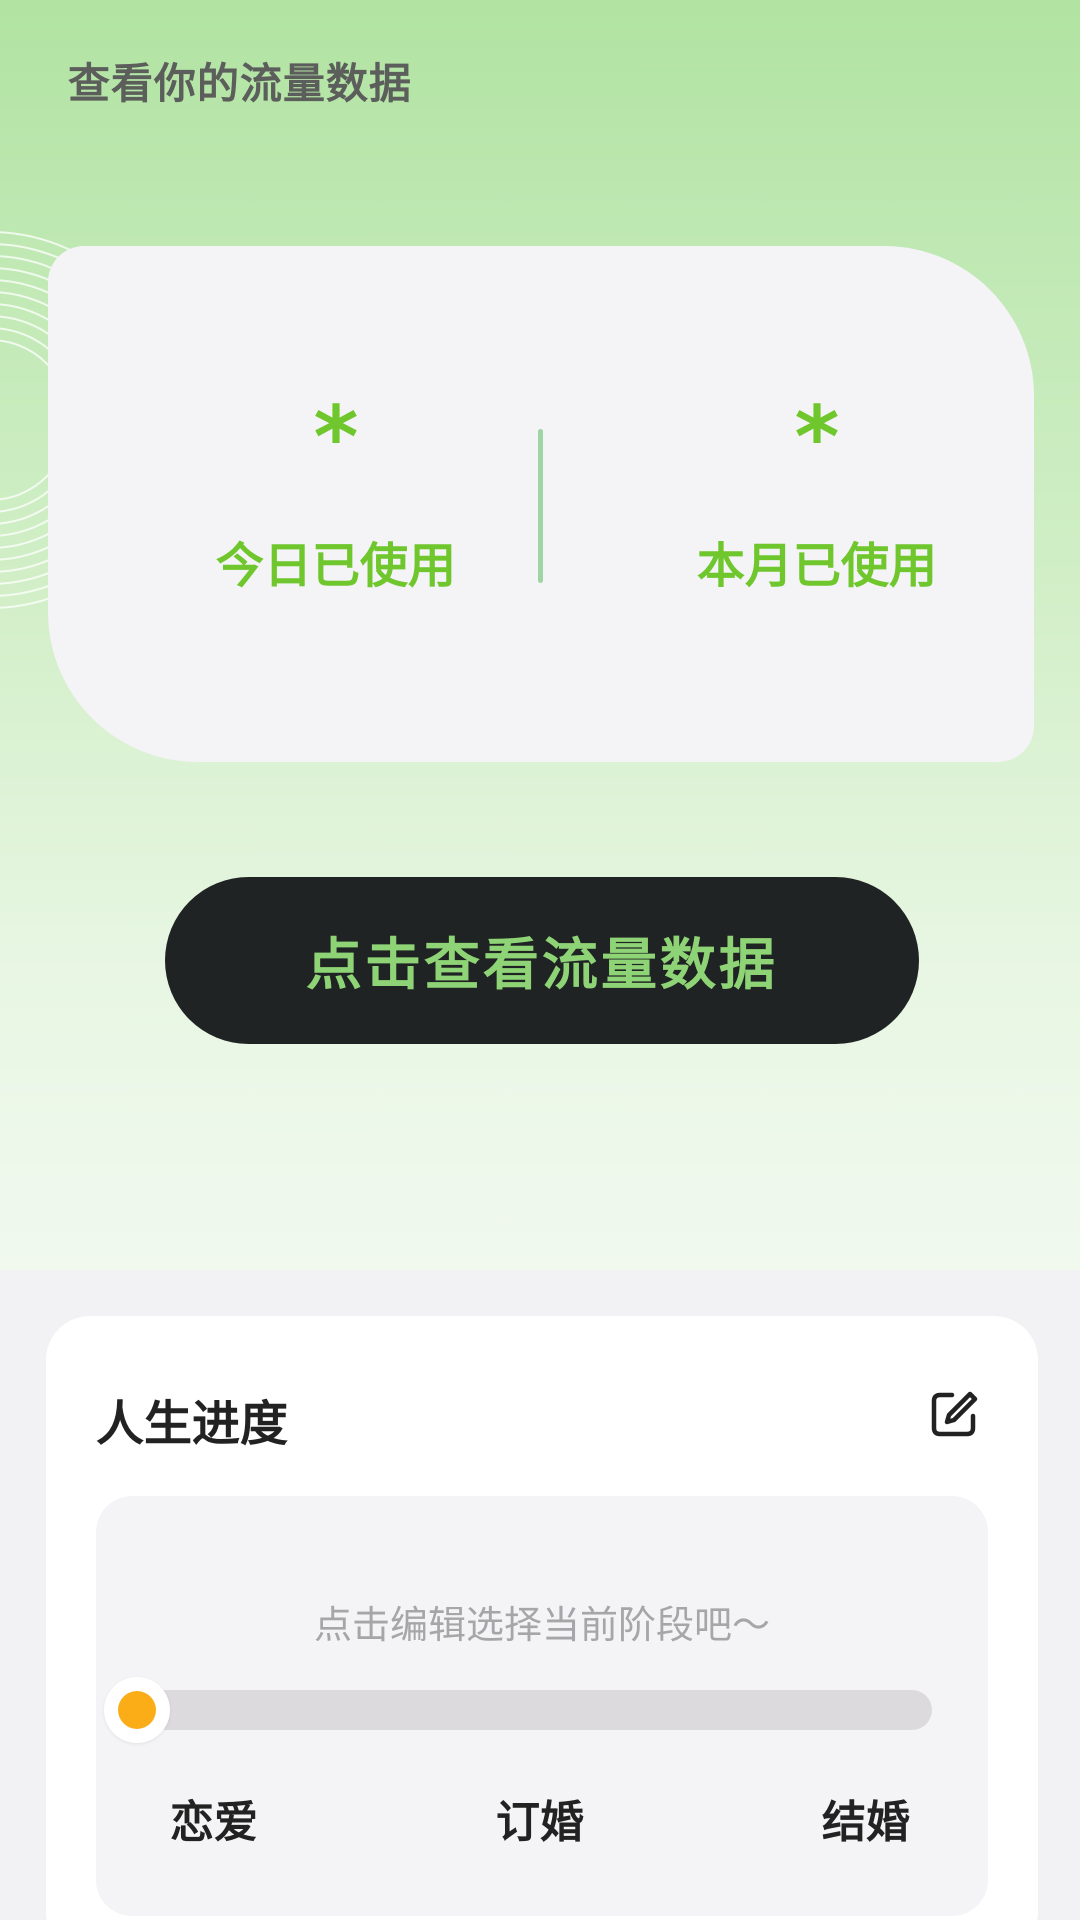 The width and height of the screenshot is (1080, 1920). I want to click on view-data-button: 点击查看流量数据, so click(542, 960).